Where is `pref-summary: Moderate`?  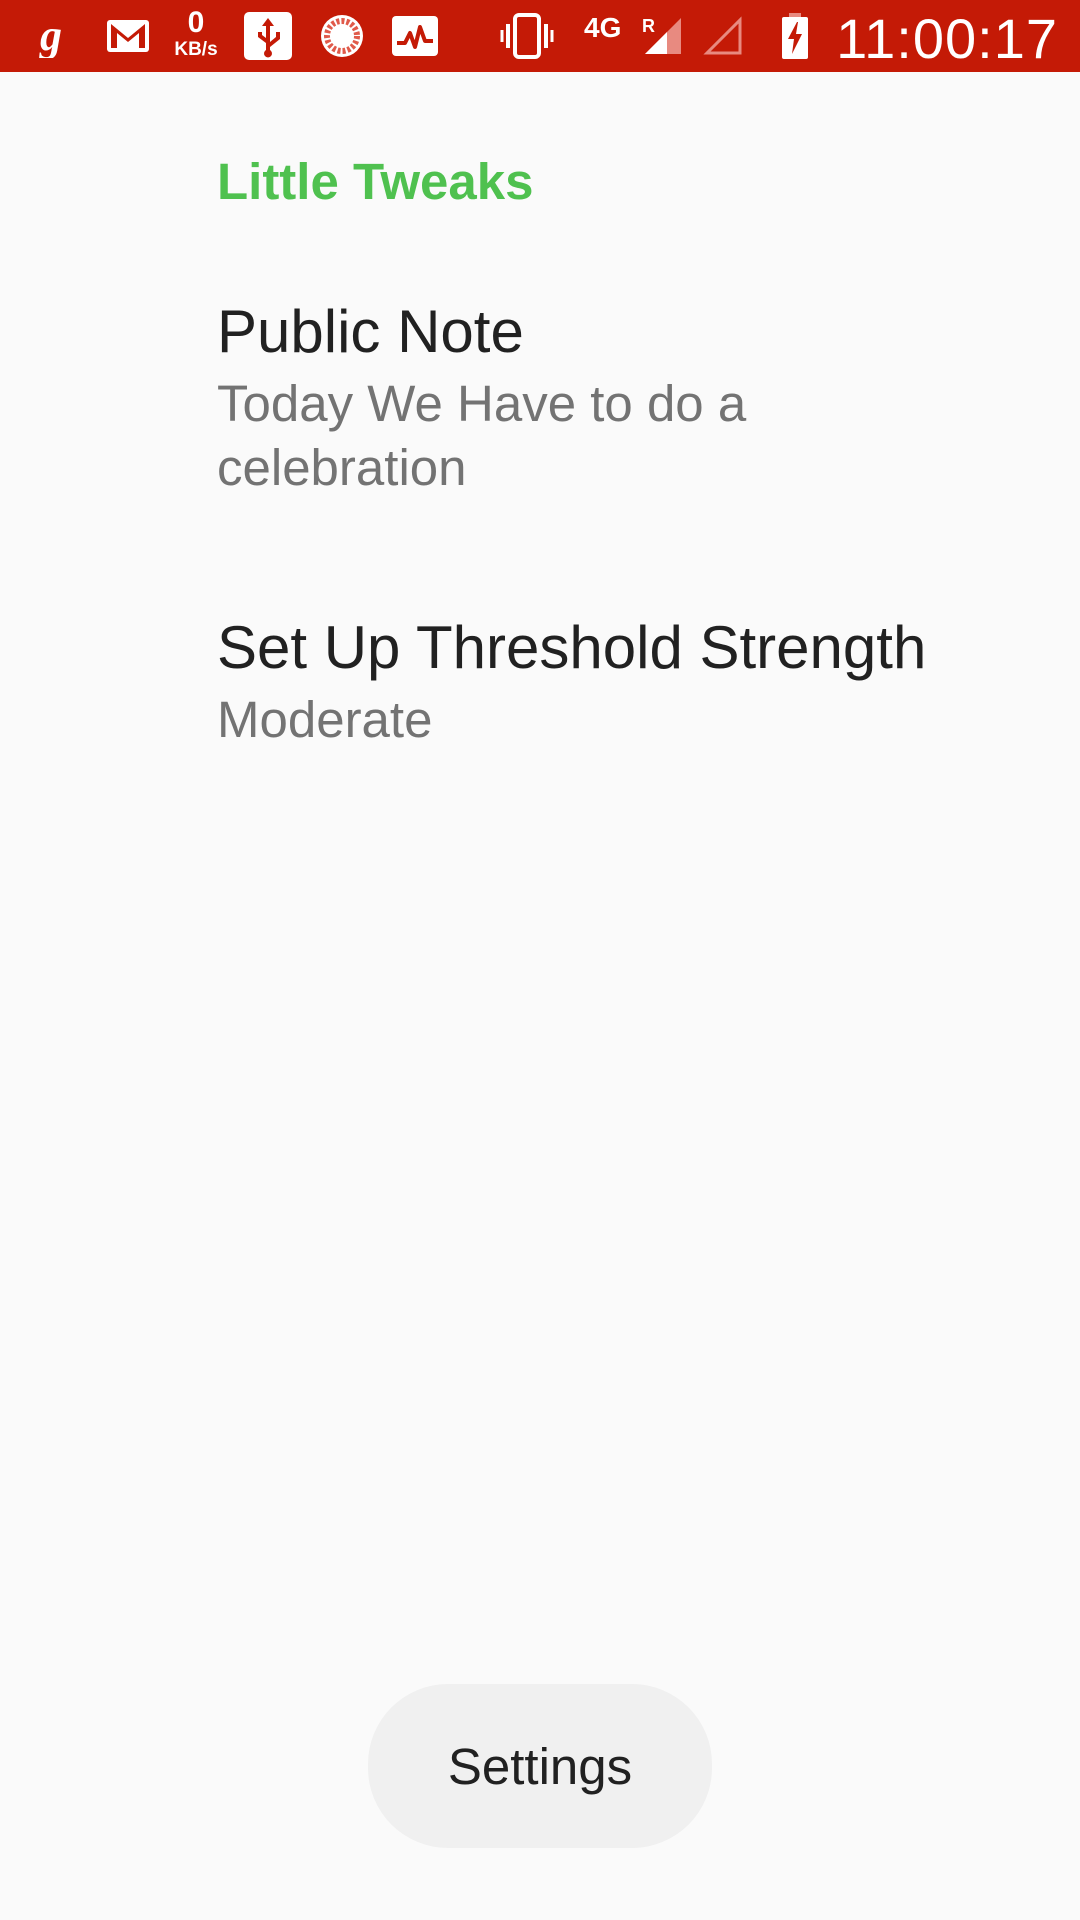
pref-summary: Moderate is located at coordinates (325, 719).